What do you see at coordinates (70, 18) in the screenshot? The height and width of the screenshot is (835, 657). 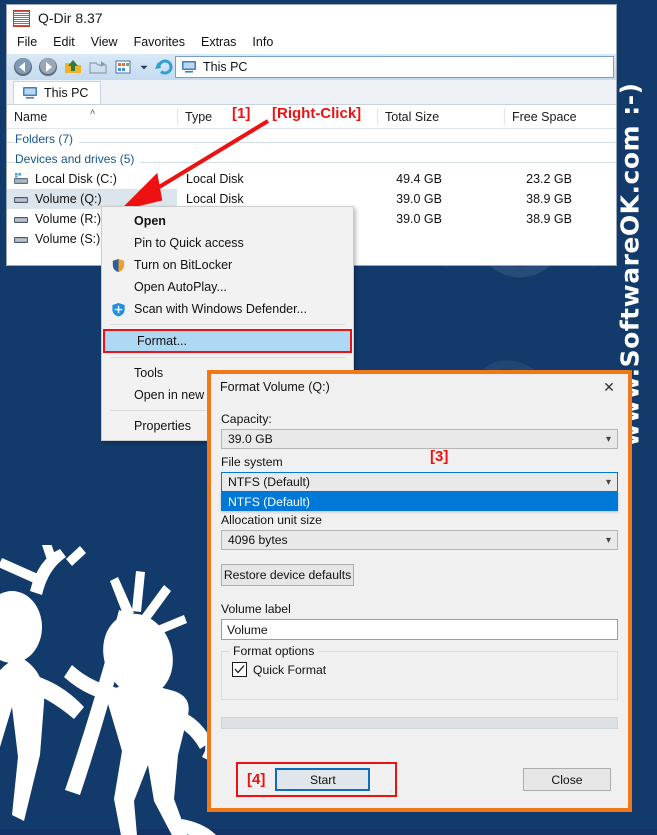 I see `window-title: Q-Dir 8.37` at bounding box center [70, 18].